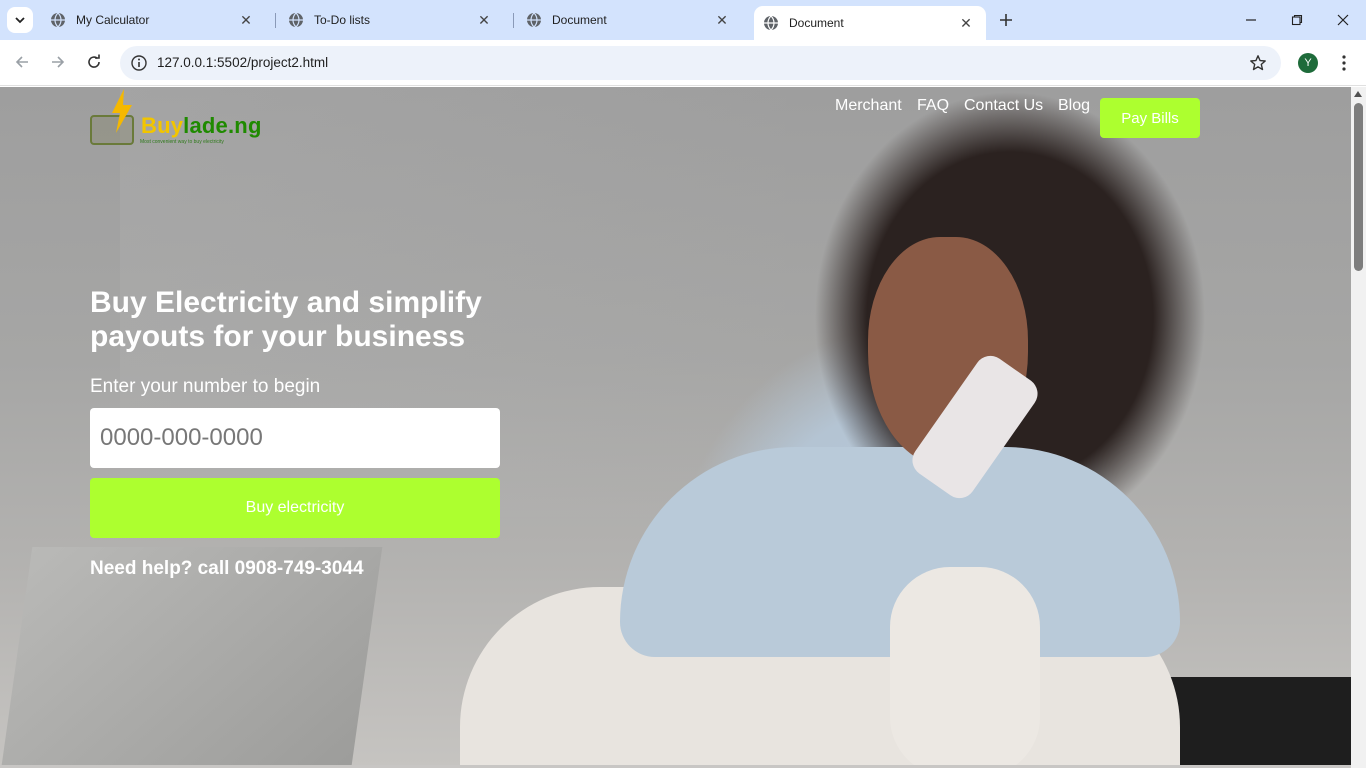  What do you see at coordinates (1258, 63) in the screenshot?
I see `star-icon` at bounding box center [1258, 63].